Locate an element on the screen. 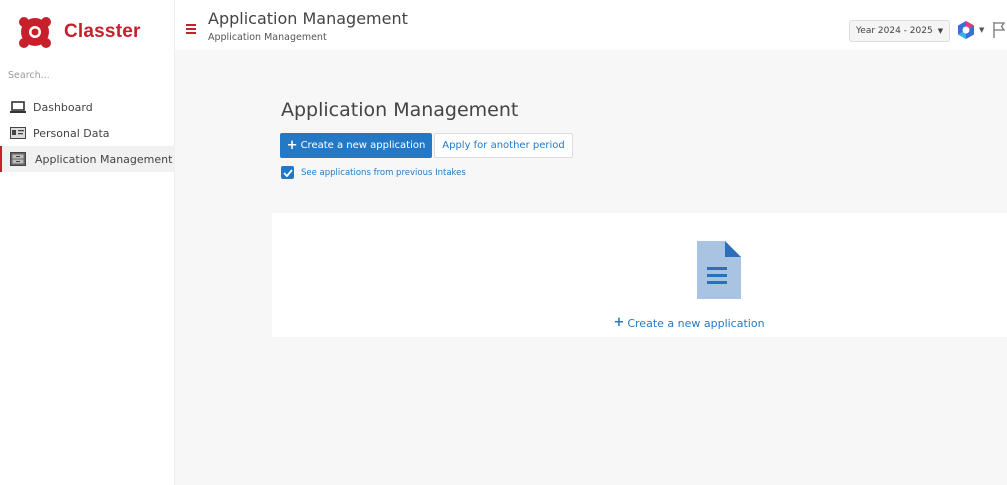 Image resolution: width=1007 pixels, height=485 pixels. laptop-icon is located at coordinates (18, 107).